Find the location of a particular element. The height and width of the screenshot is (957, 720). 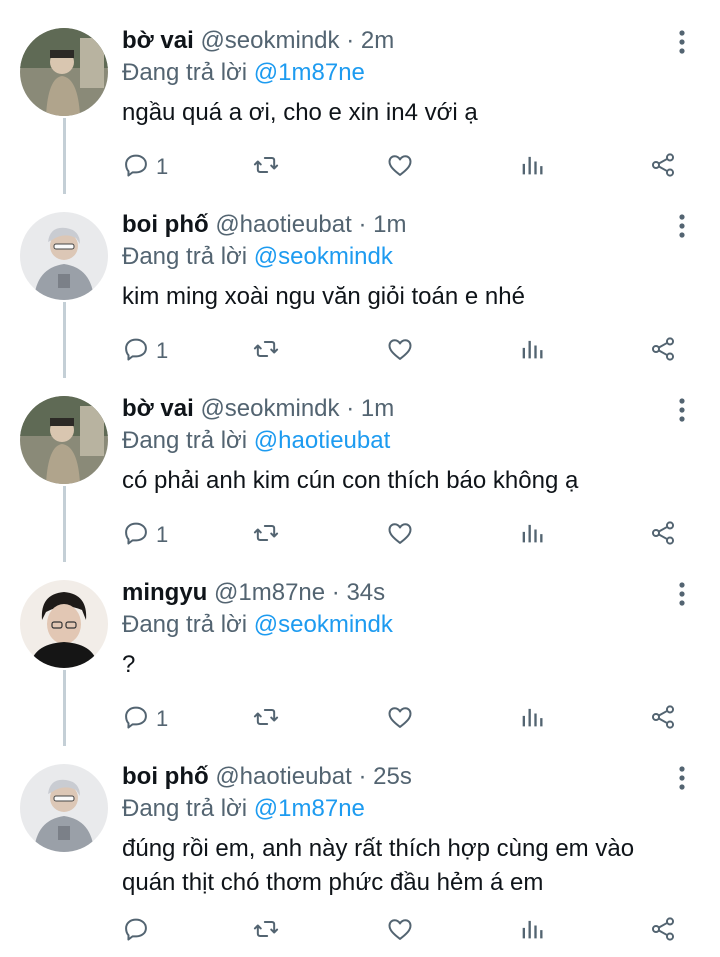

tweet-text: ngầu quá a ơi, cho e xin in4 với ạ is located at coordinates (300, 112).